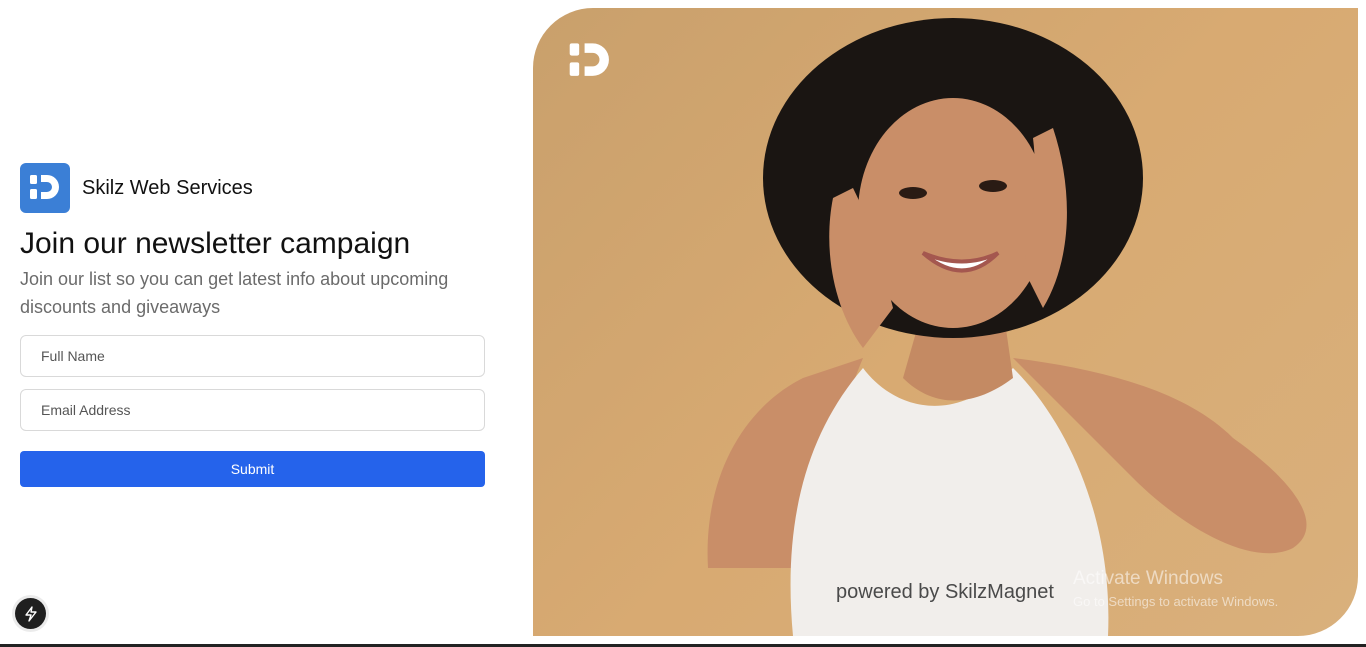 The height and width of the screenshot is (647, 1366). Describe the element at coordinates (590, 63) in the screenshot. I see `hero-logo-icon` at that location.